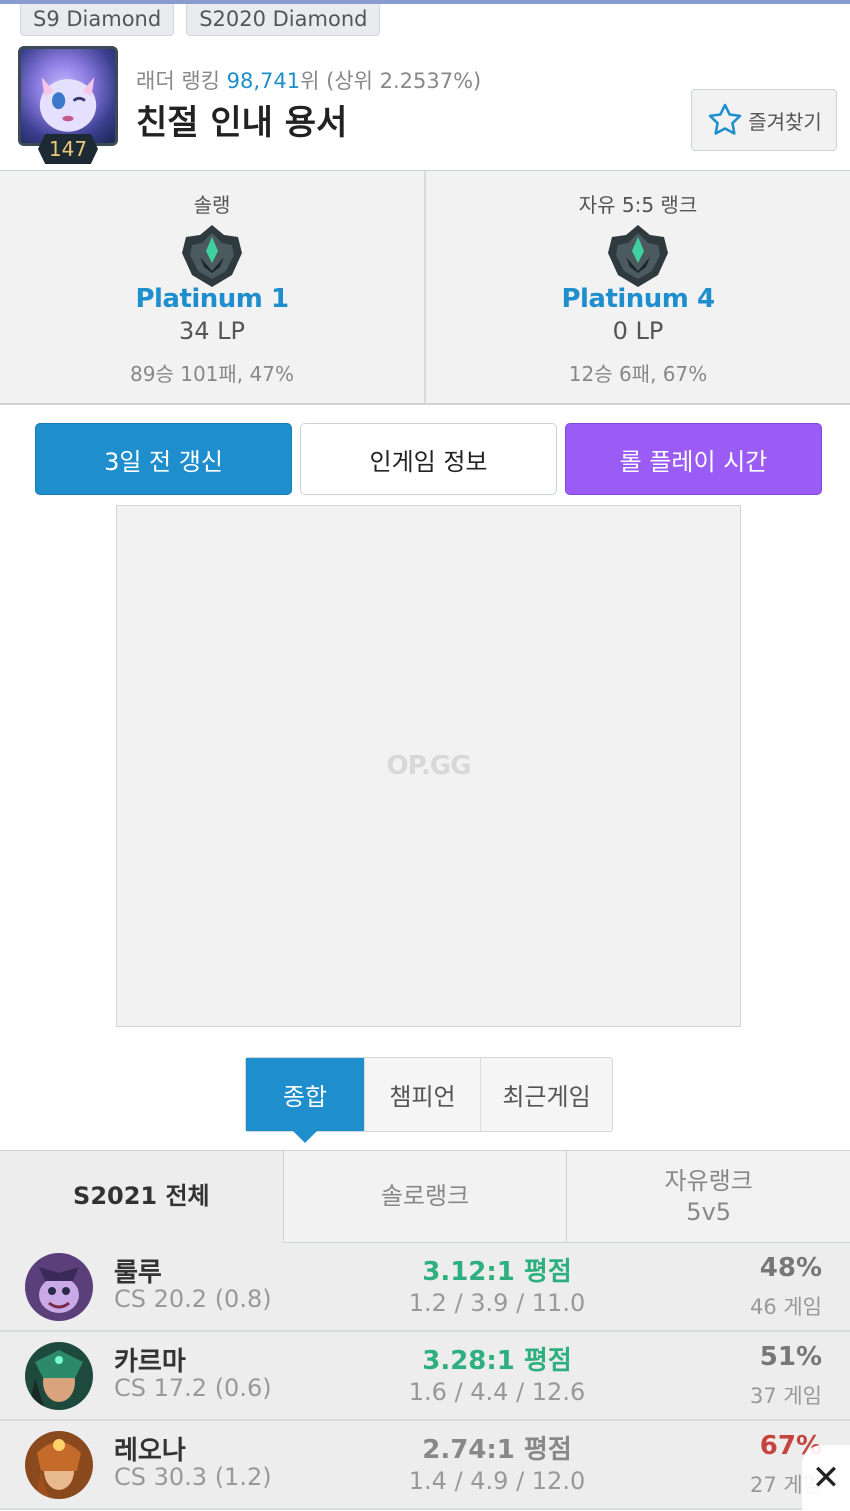 The image size is (850, 1511). Describe the element at coordinates (497, 1303) in the screenshot. I see `kda: 1.2 / 3.9 / 11.0` at that location.